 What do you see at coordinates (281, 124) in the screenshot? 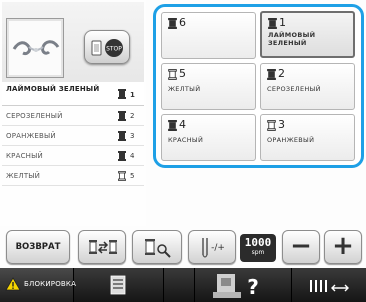
I see `tile-number: 3` at bounding box center [281, 124].